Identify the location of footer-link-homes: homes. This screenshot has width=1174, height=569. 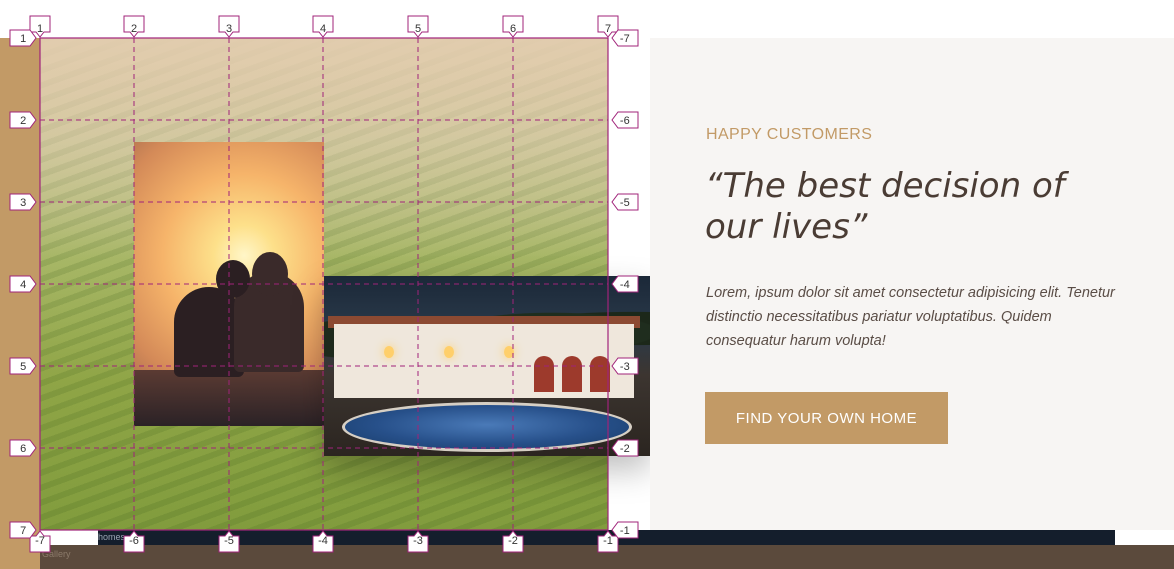
(111, 537).